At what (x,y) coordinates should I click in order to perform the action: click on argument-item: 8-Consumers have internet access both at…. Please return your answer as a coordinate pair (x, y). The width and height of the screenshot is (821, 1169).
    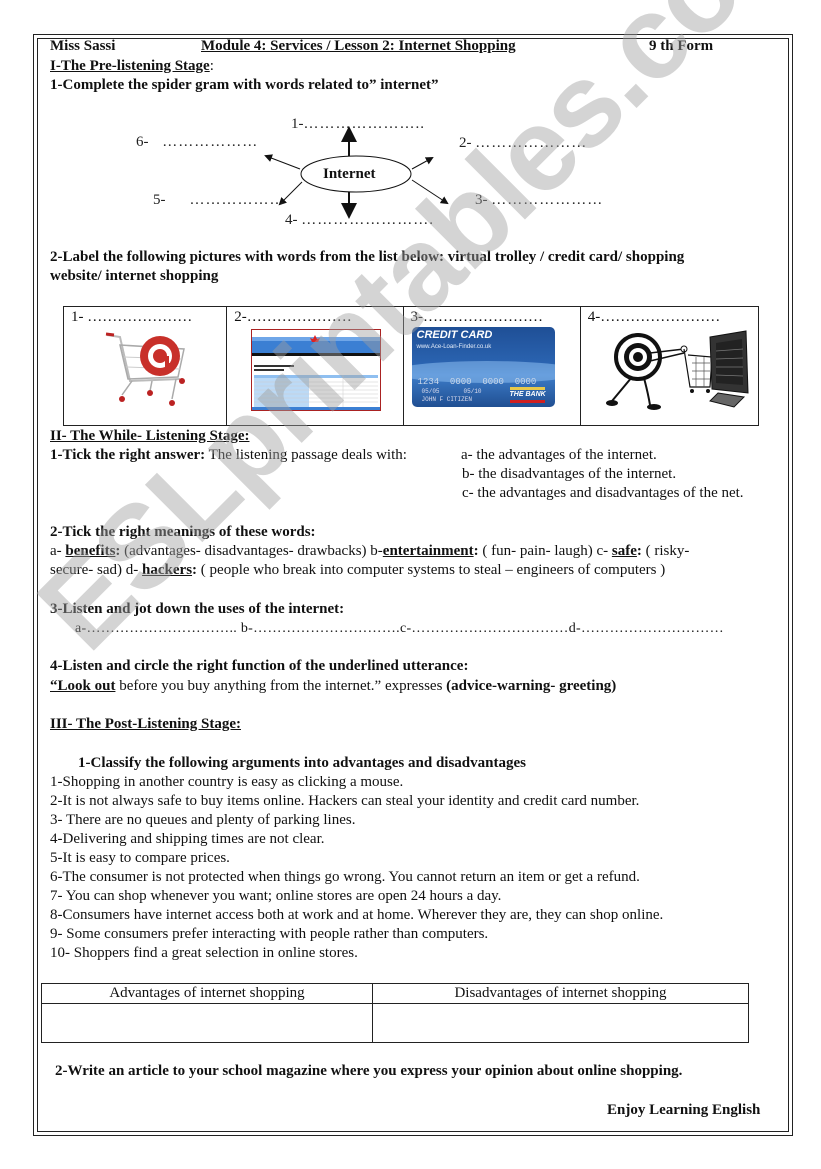
    Looking at the image, I should click on (357, 915).